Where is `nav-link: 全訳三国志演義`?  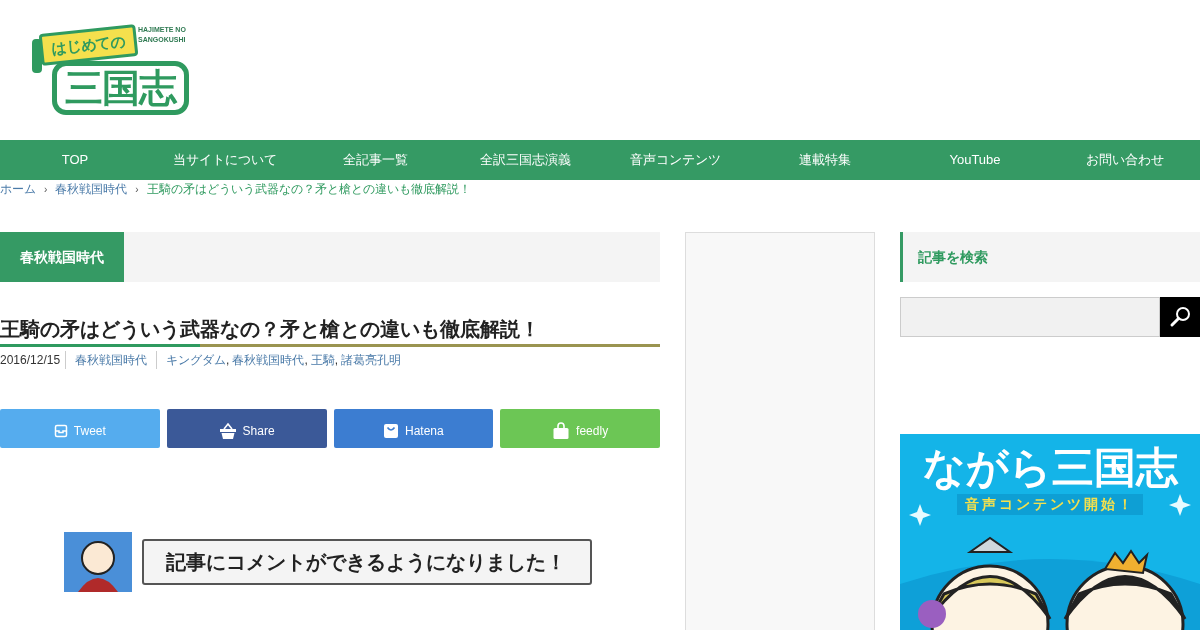
nav-link: 全訳三国志演義 is located at coordinates (525, 160).